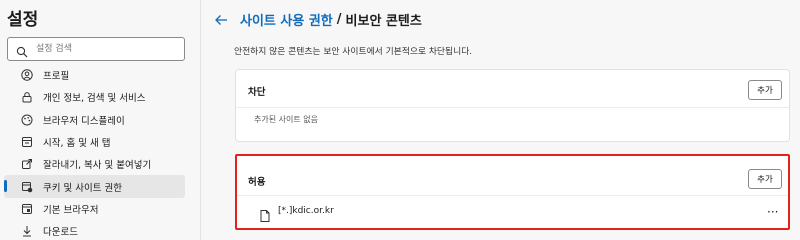  I want to click on breadcrumb-link: 사이트 사용 권한, so click(286, 19).